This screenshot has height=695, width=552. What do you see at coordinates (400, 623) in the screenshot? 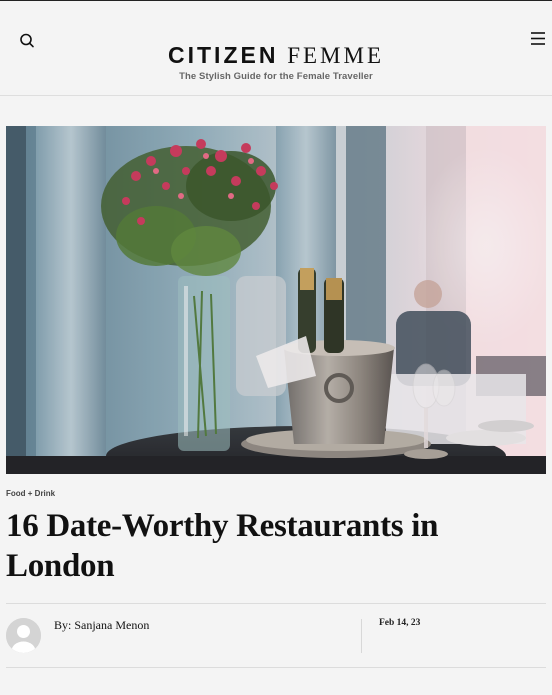
I see `publish-date: Feb 14, 23` at bounding box center [400, 623].